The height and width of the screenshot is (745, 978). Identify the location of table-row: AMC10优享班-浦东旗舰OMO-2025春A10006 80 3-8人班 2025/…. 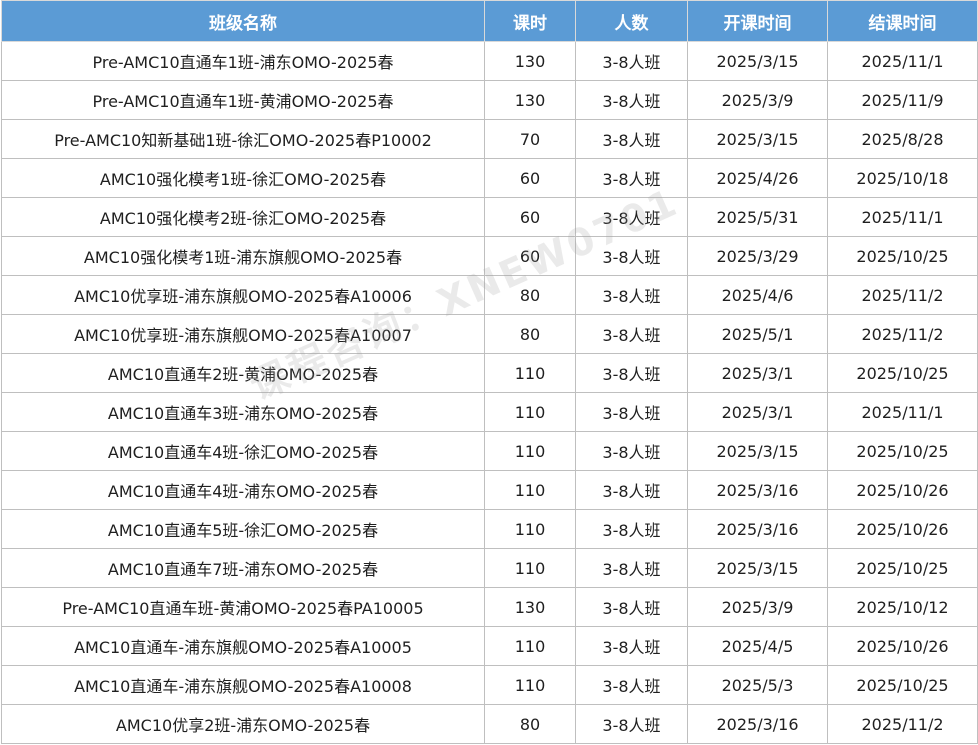
(489, 295).